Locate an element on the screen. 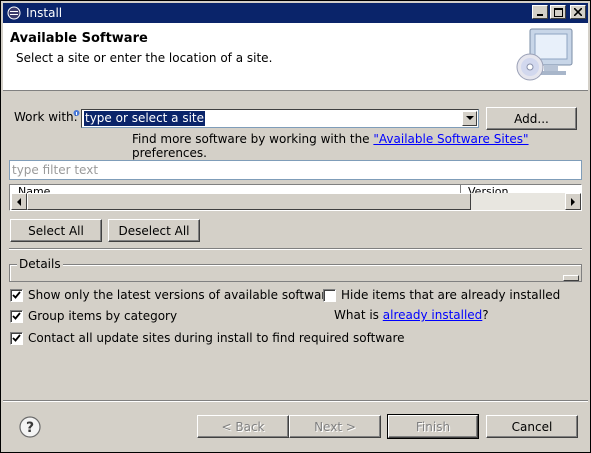  filter-input: type filter text is located at coordinates (295, 170).